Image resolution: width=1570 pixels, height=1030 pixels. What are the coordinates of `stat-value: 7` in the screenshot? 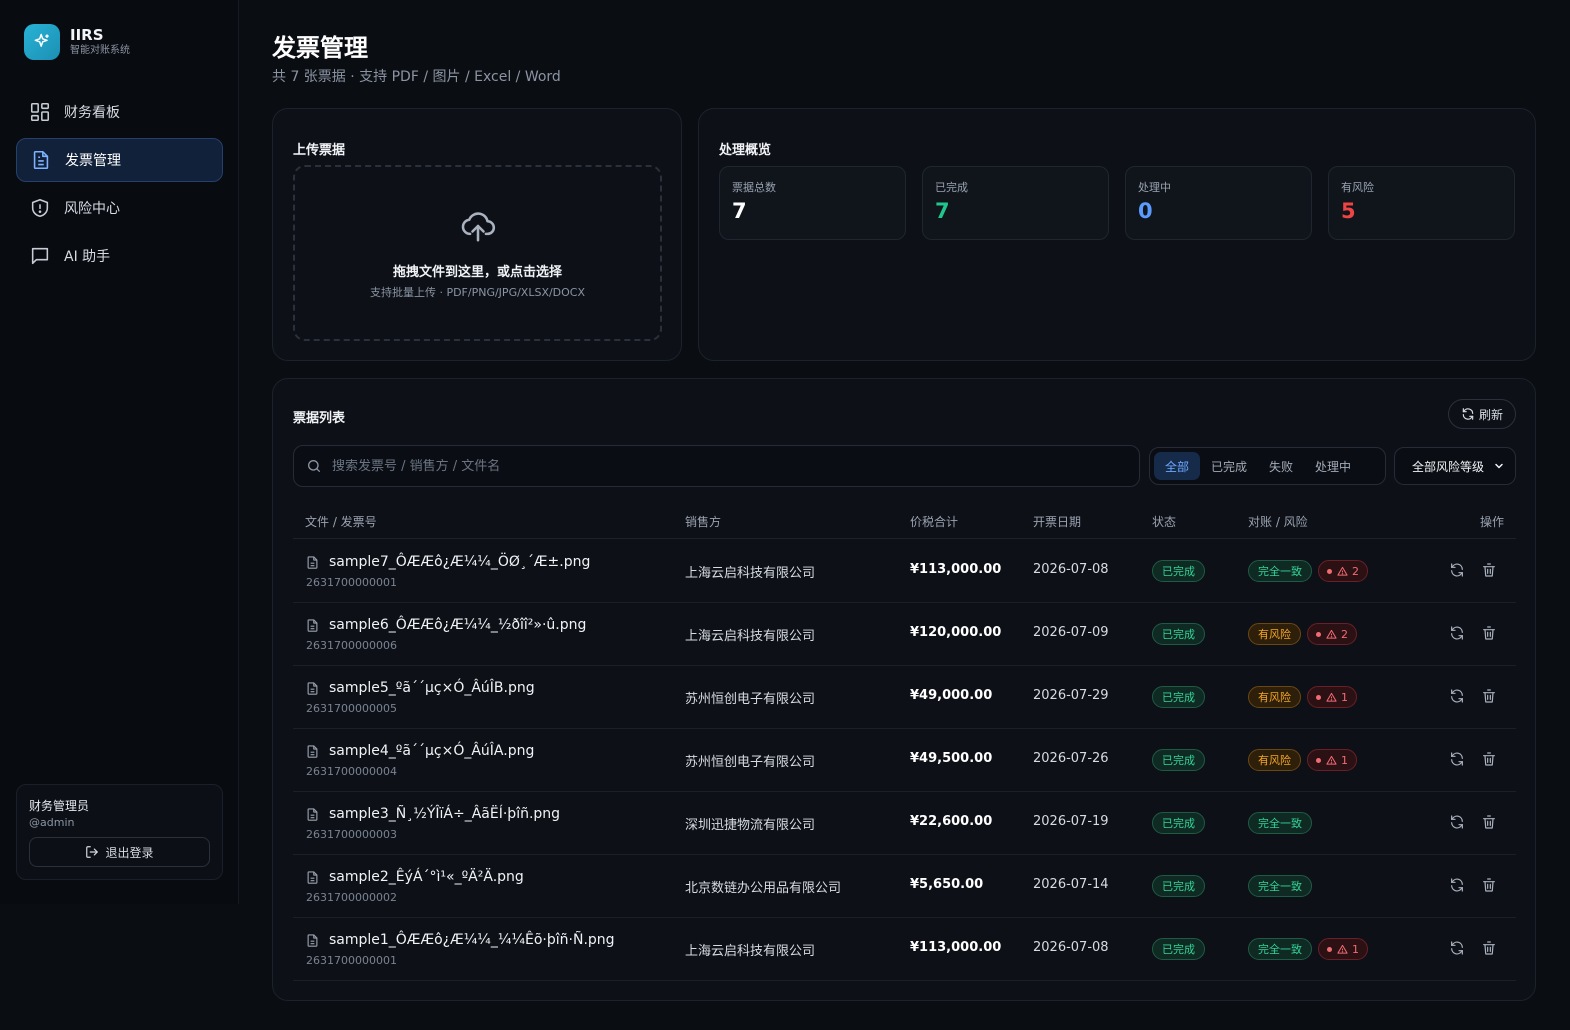 It's located at (739, 211).